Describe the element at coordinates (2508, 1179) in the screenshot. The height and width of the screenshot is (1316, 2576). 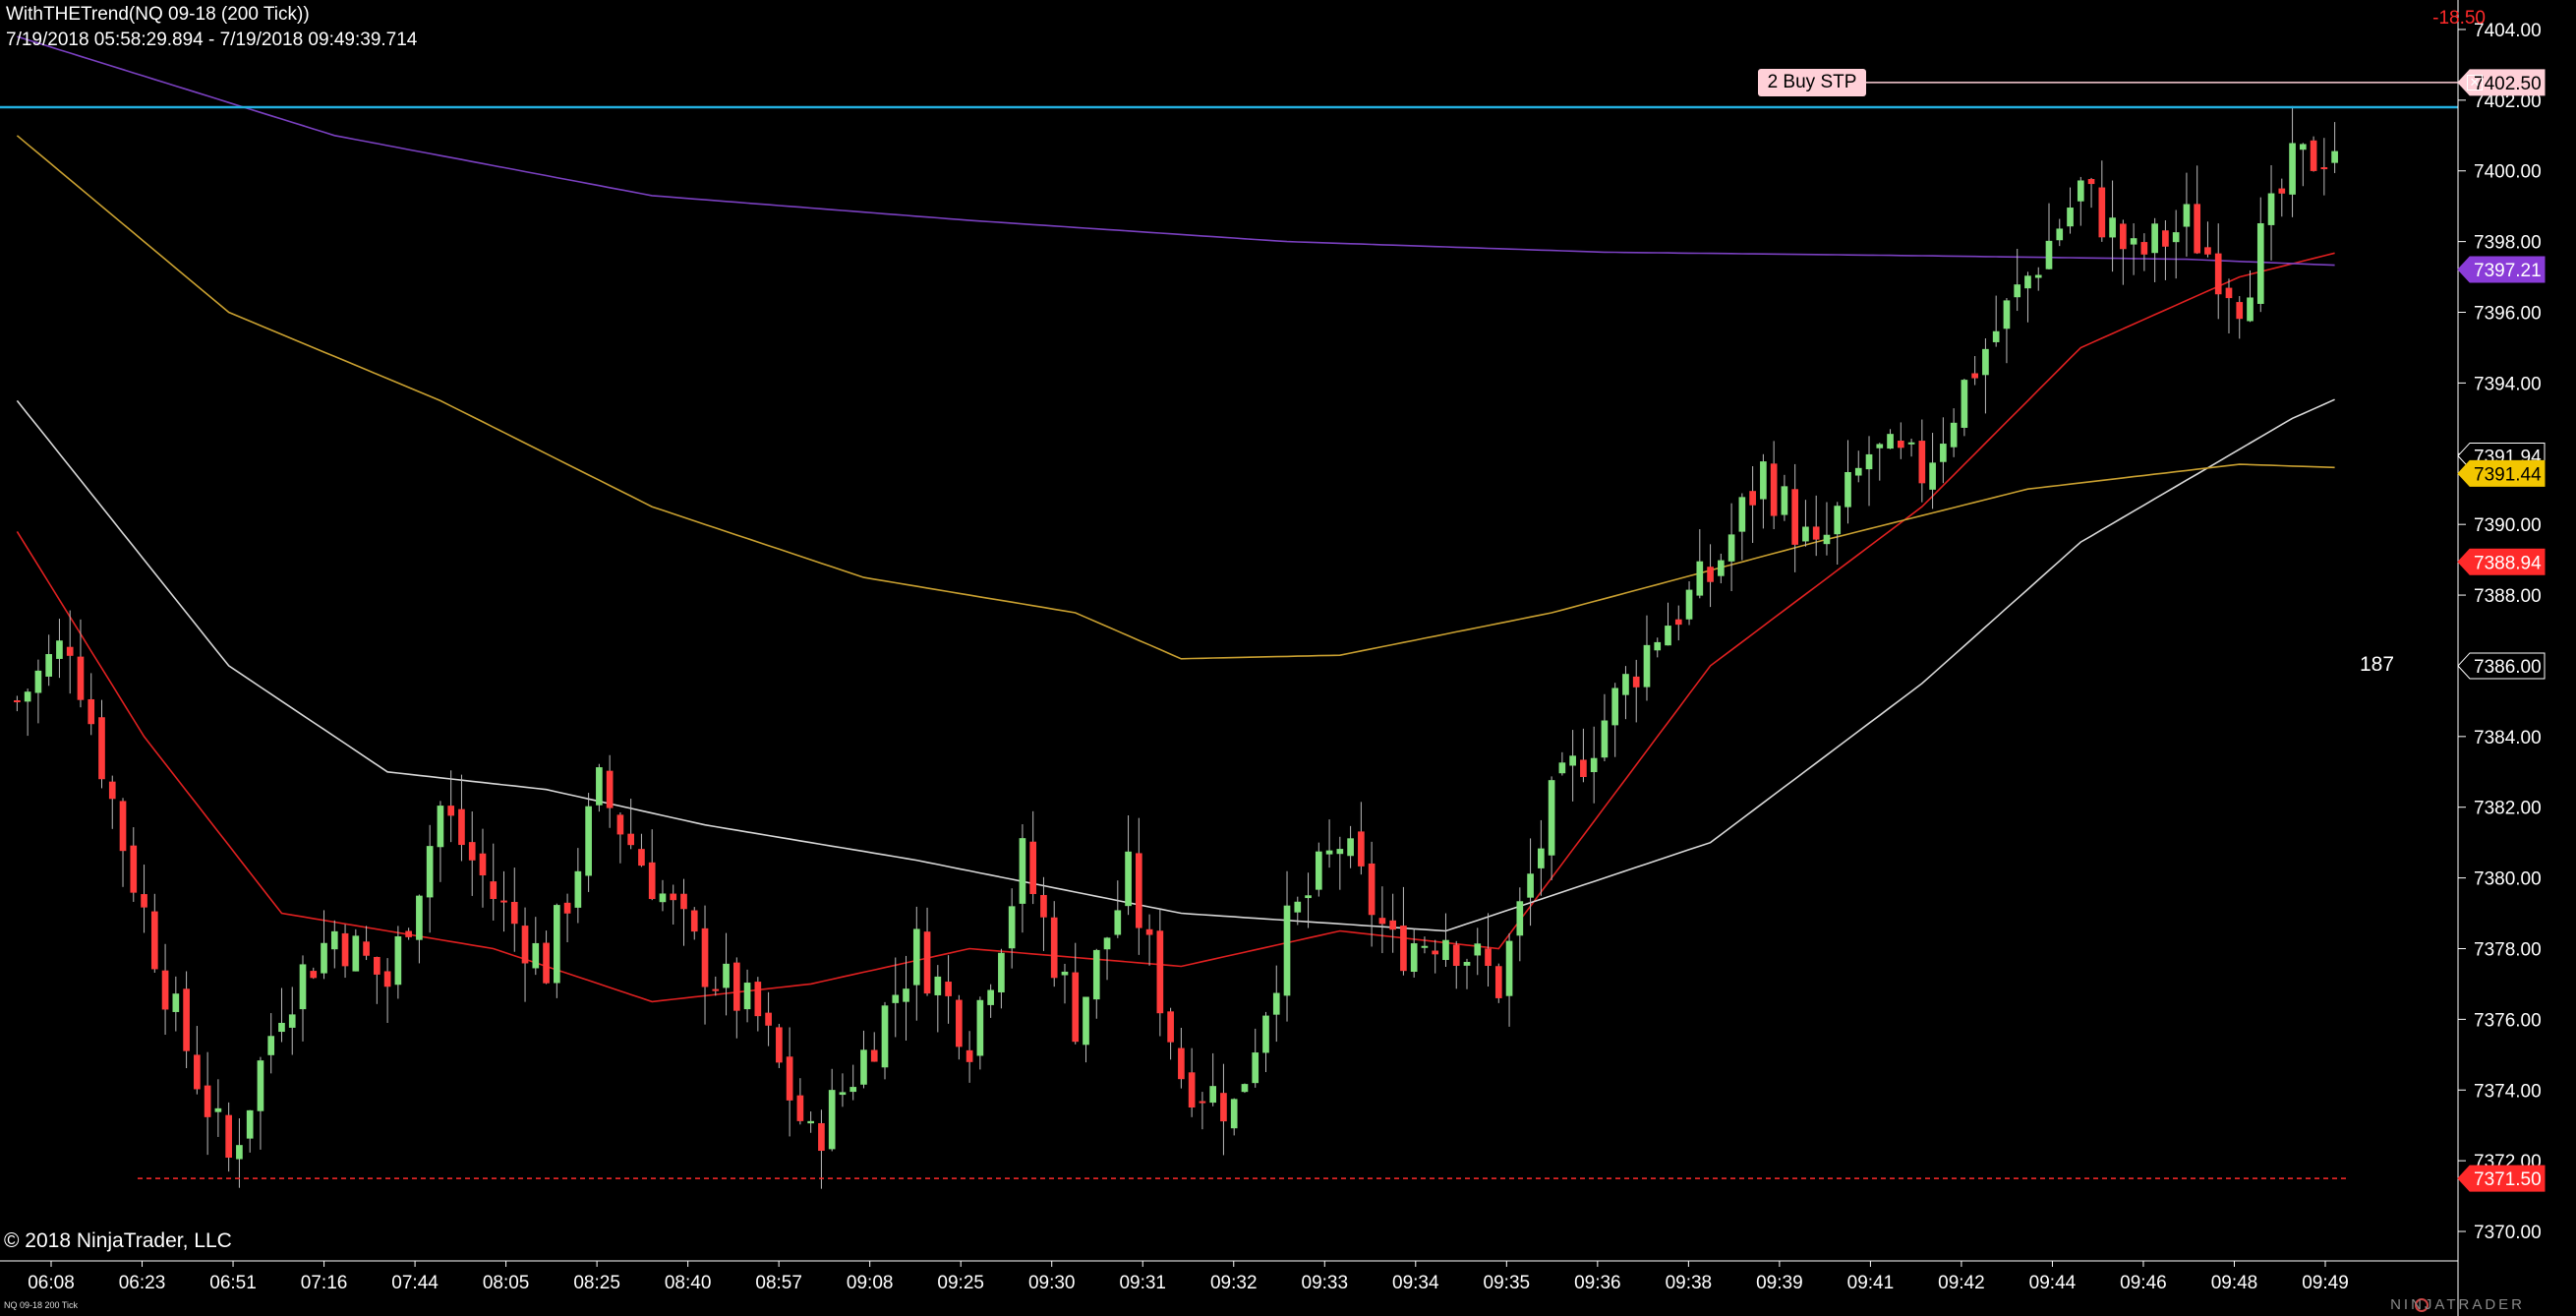
I see `price-badge-label: 7371.50` at that location.